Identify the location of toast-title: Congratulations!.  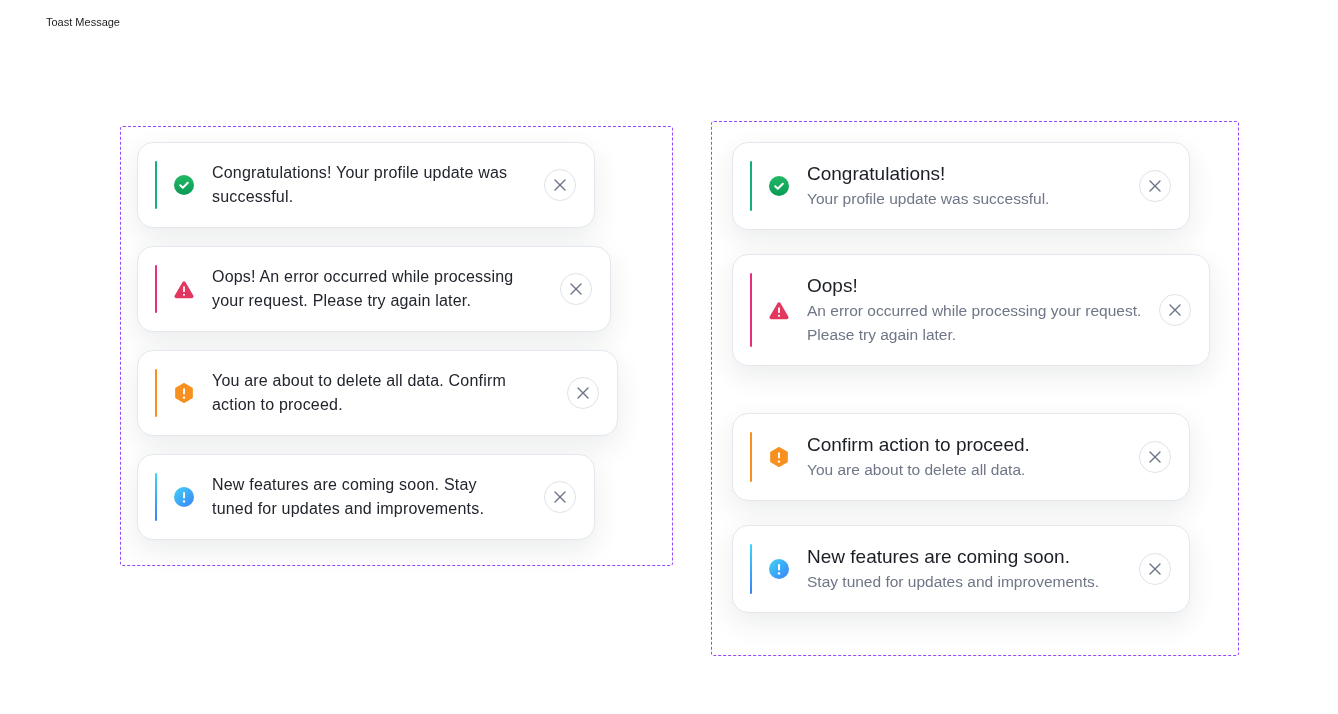
(876, 174).